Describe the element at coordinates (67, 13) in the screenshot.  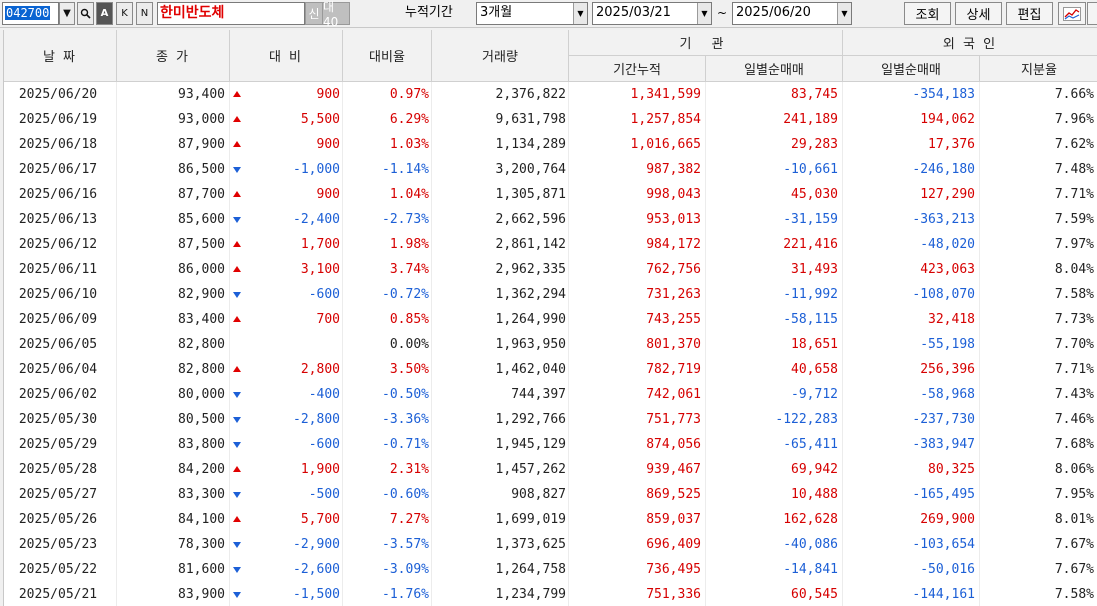
I see `code-dropdown-button: ▼` at that location.